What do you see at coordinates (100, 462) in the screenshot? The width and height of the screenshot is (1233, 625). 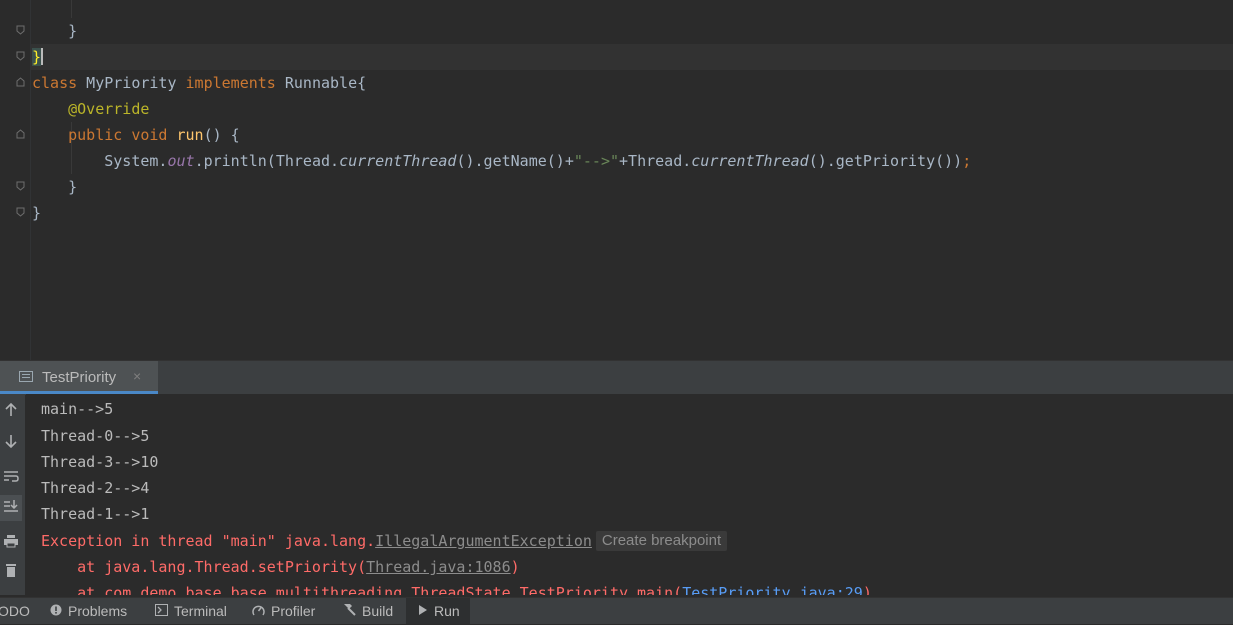 I see `console-line: Thread-3-->10` at bounding box center [100, 462].